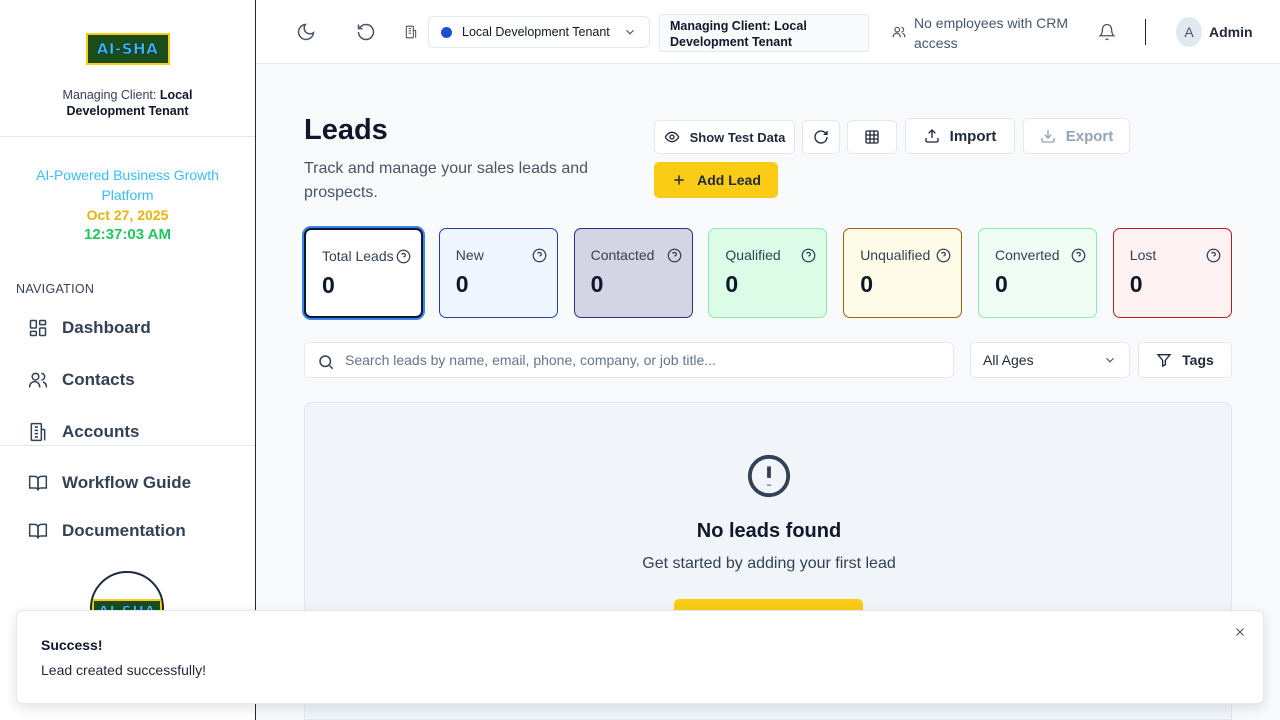  What do you see at coordinates (55, 289) in the screenshot?
I see `nav-heading: NAVIGATION` at bounding box center [55, 289].